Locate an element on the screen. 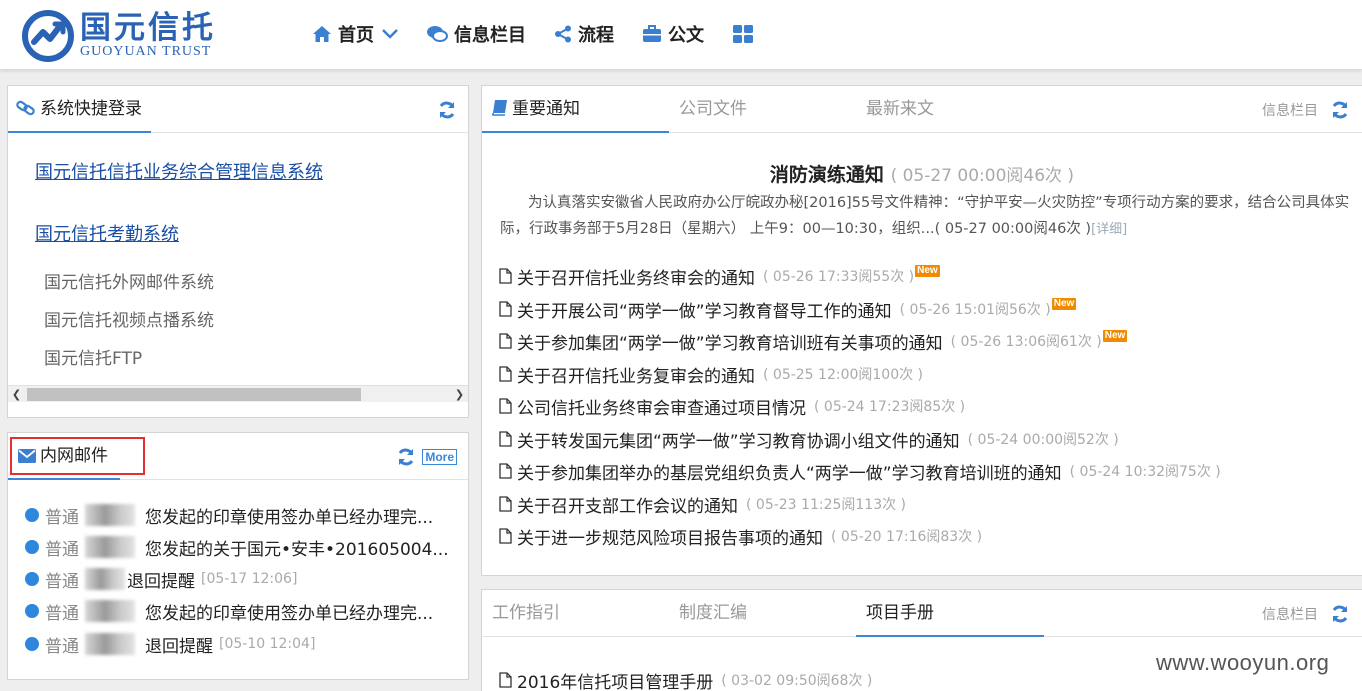  nav-home: 首页 is located at coordinates (355, 34).